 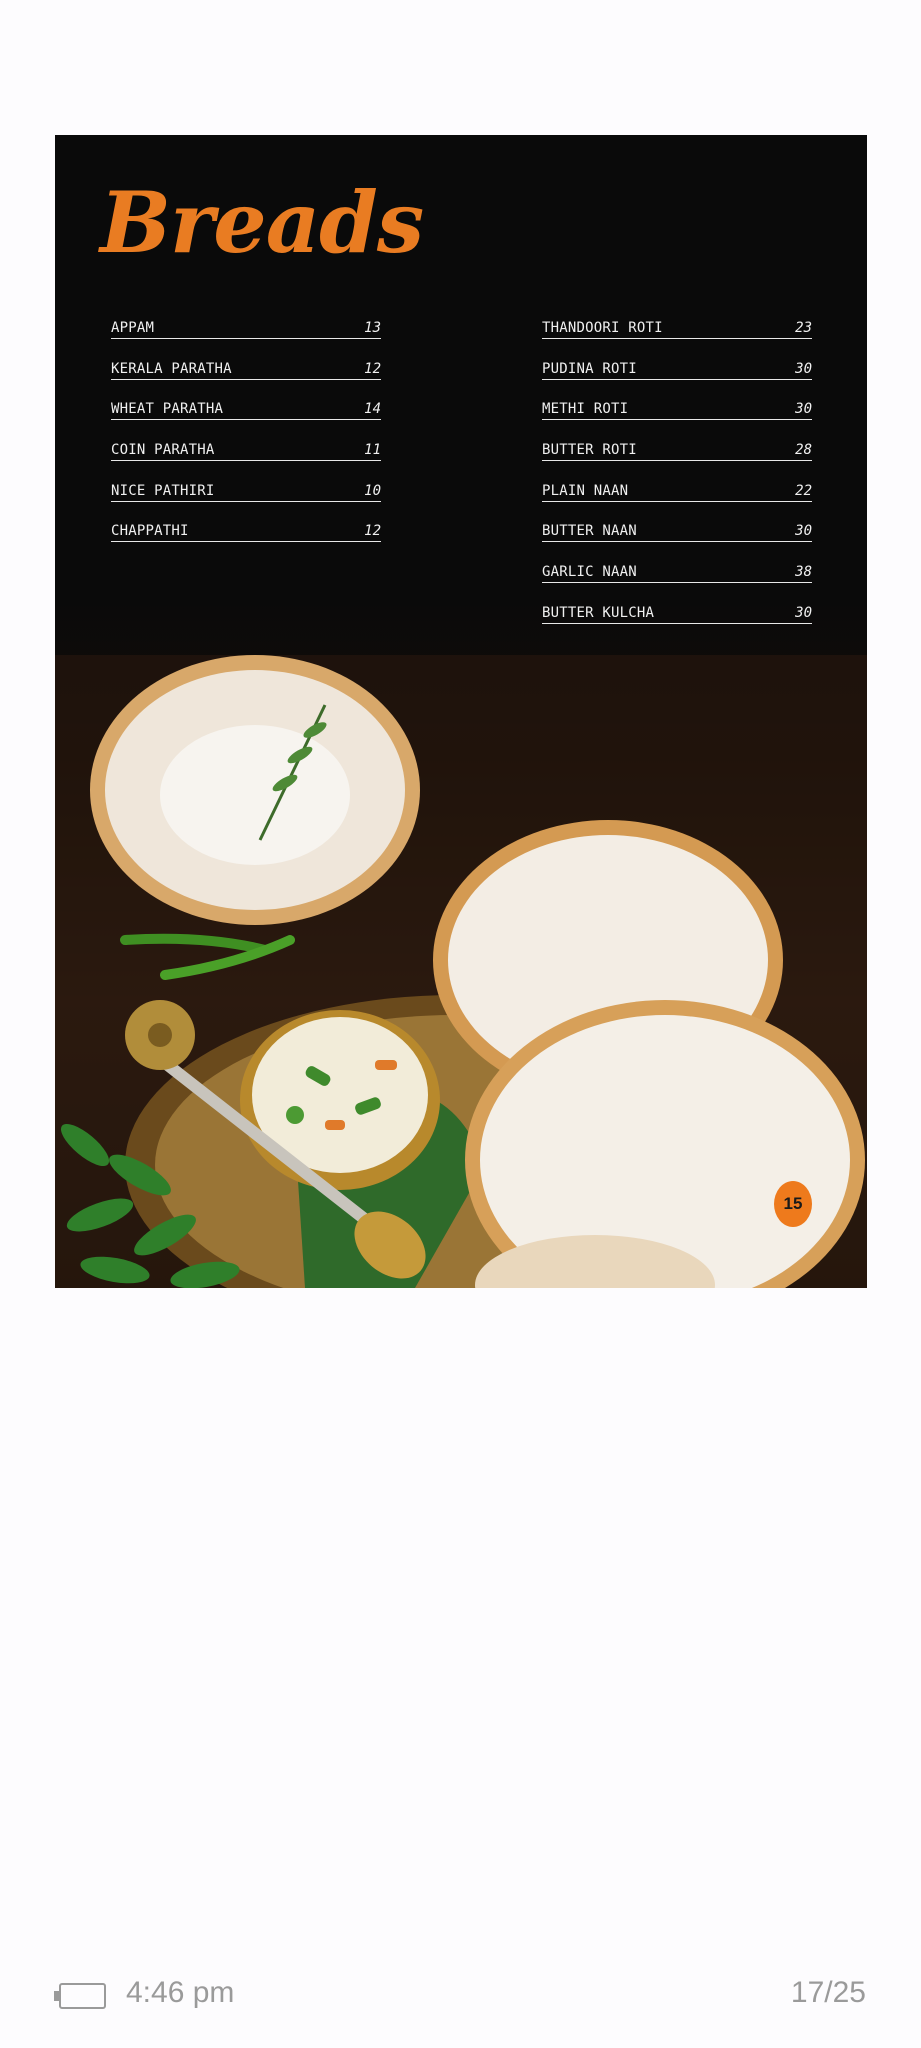 What do you see at coordinates (585, 490) in the screenshot?
I see `item-name: PLAIN NAAN` at bounding box center [585, 490].